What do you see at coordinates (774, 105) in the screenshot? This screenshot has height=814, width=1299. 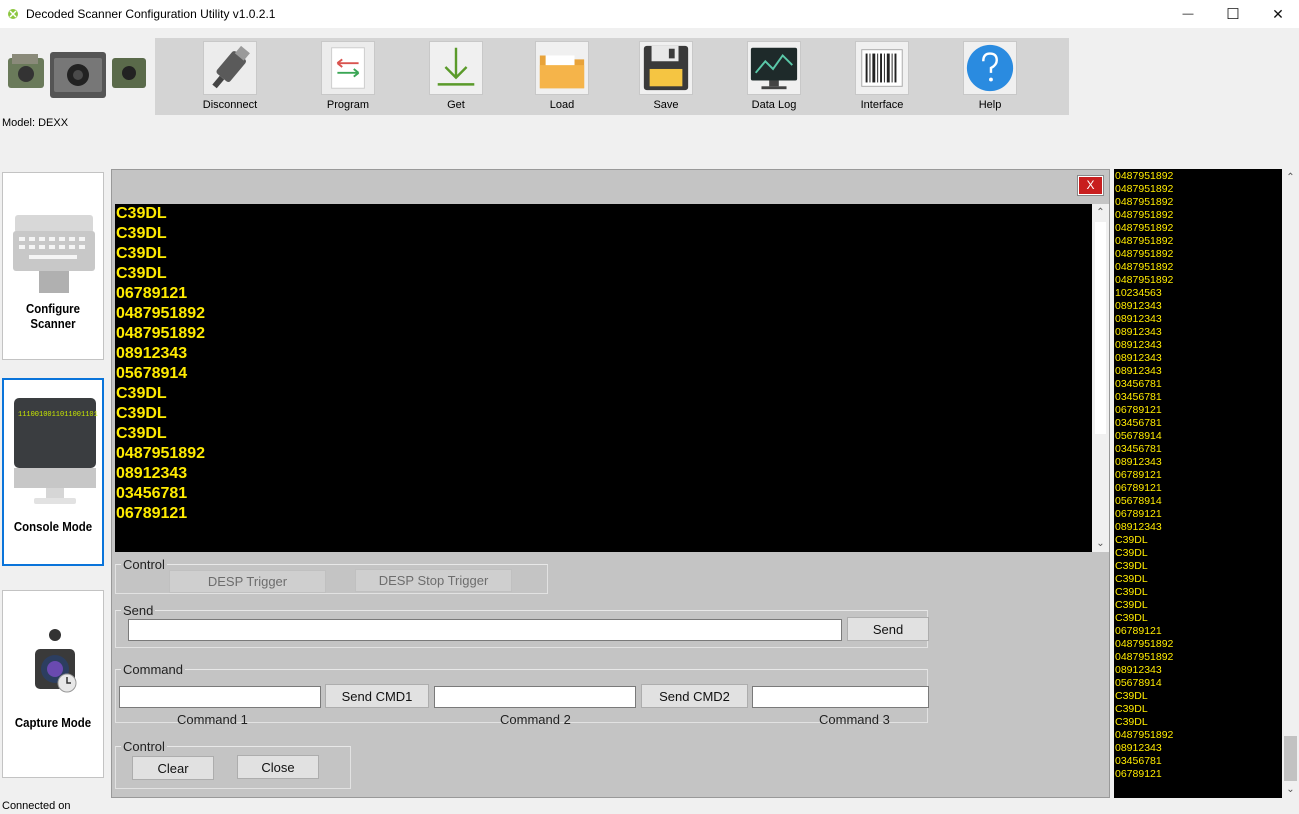 I see `data-log-label: Data Log` at bounding box center [774, 105].